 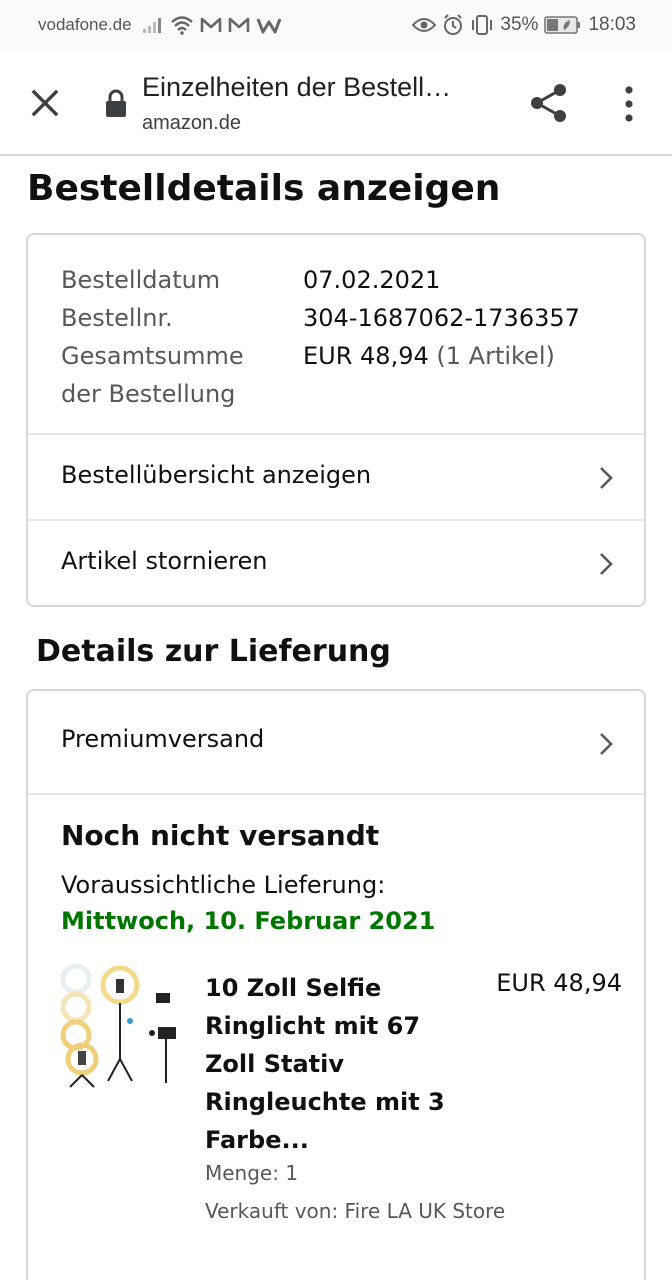 What do you see at coordinates (191, 123) in the screenshot?
I see `url-domain: amazon.de` at bounding box center [191, 123].